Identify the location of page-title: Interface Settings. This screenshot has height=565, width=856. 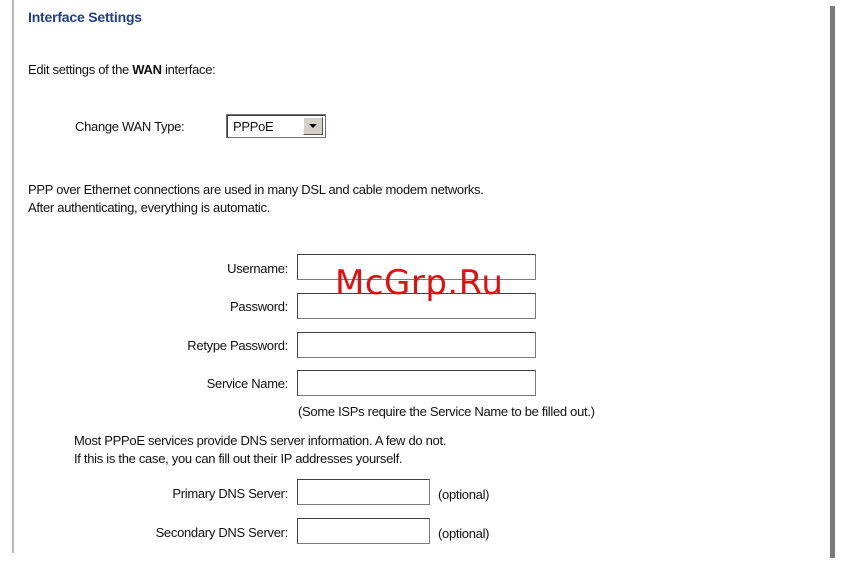
(85, 17).